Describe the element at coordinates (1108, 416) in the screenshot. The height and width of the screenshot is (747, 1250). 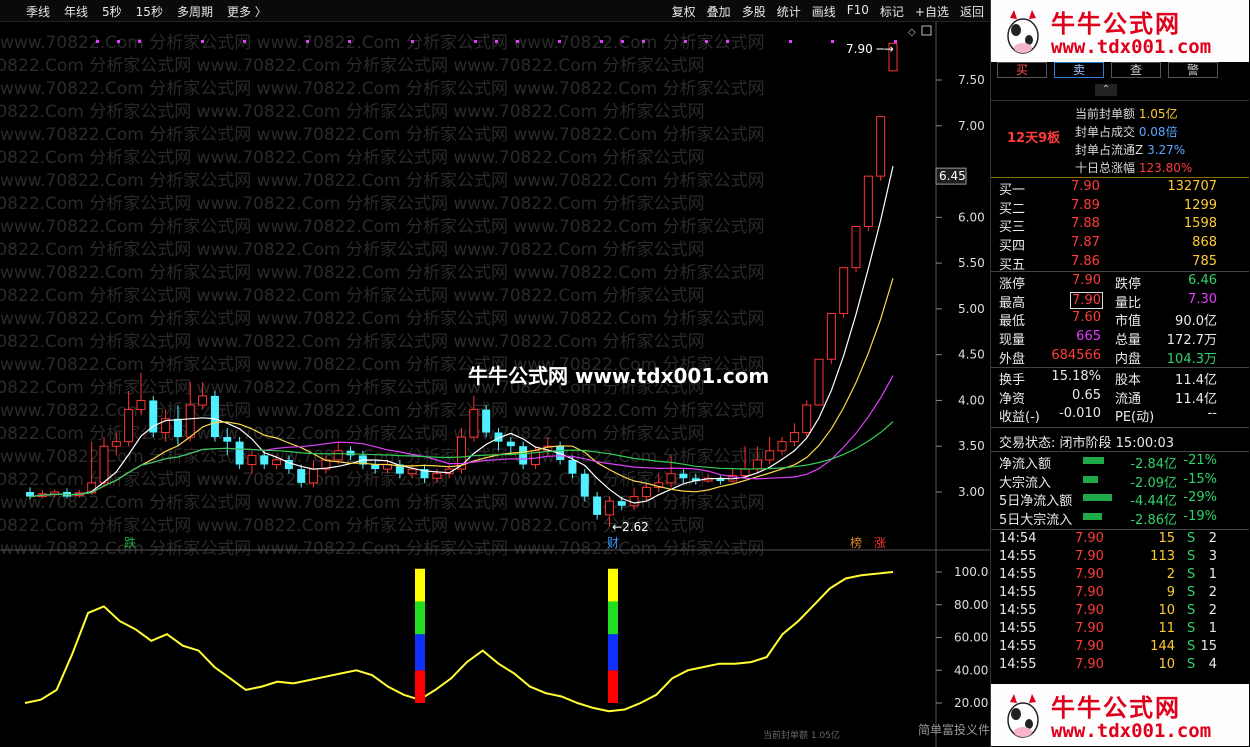
I see `stat-row: 收益(-) -0.010 PE(动) --` at that location.